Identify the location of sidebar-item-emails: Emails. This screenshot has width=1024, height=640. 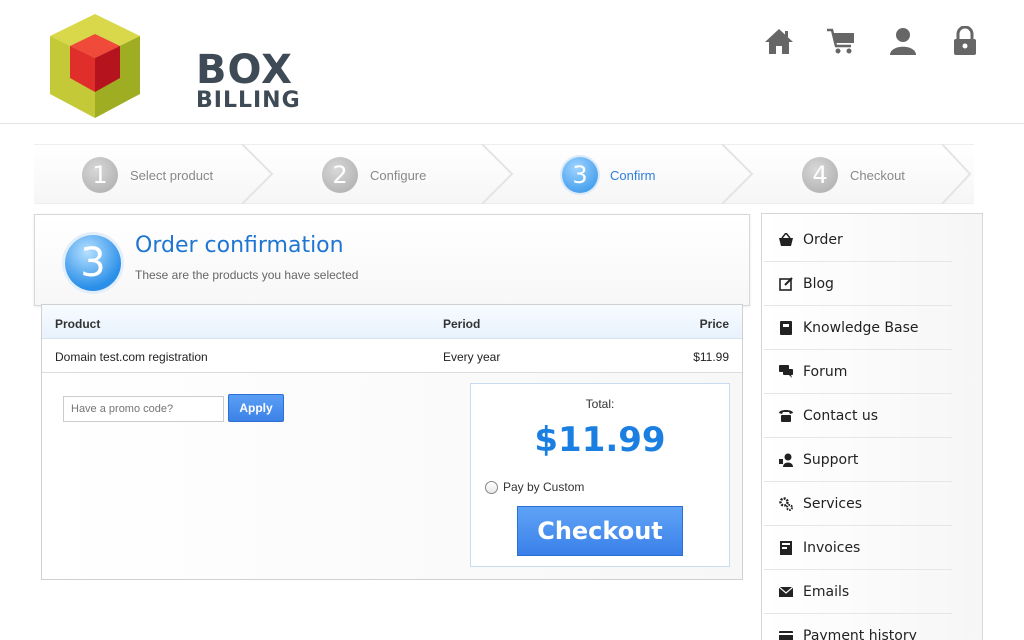
(858, 592).